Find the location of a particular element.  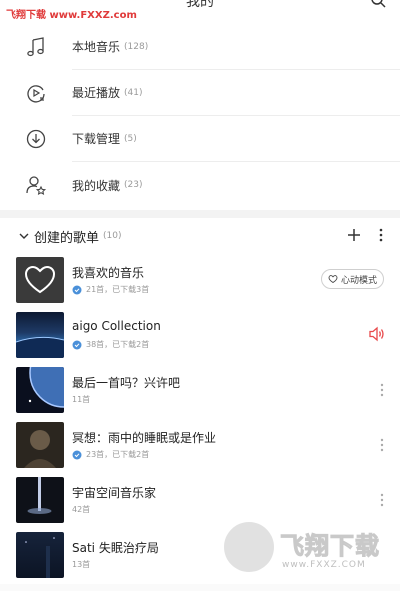

playlist-meta: 23首，已下载2首 is located at coordinates (110, 454).